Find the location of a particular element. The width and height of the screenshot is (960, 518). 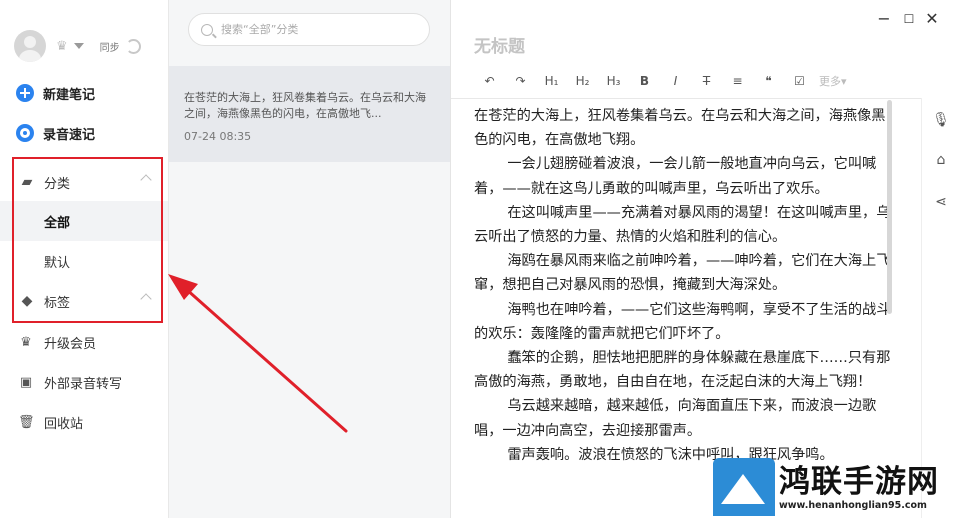

recorder-icon: ▣ is located at coordinates (26, 382).